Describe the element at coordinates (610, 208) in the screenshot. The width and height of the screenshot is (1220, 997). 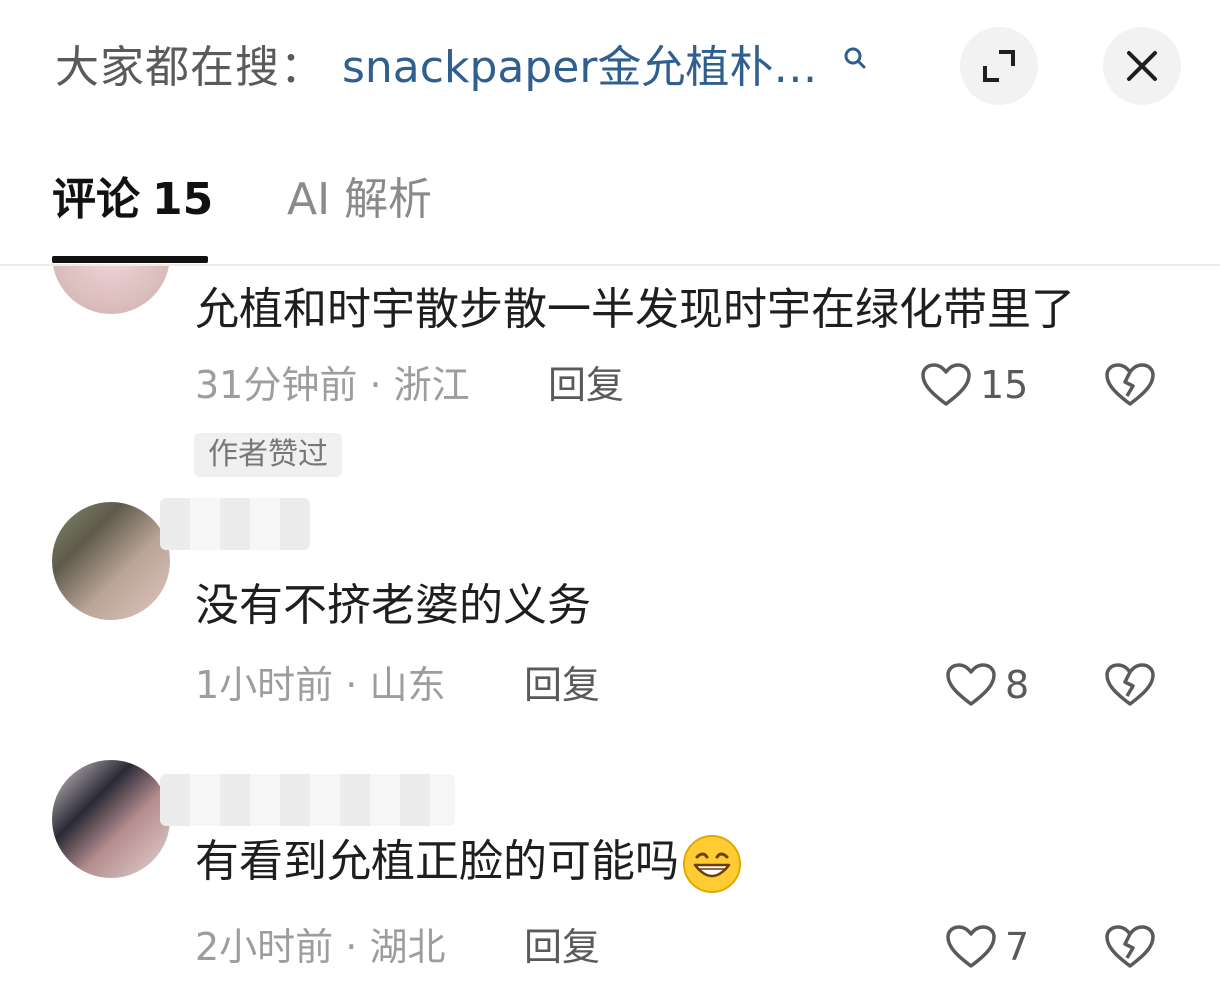
I see `tab-bar: 评论 15 AI 解析` at that location.